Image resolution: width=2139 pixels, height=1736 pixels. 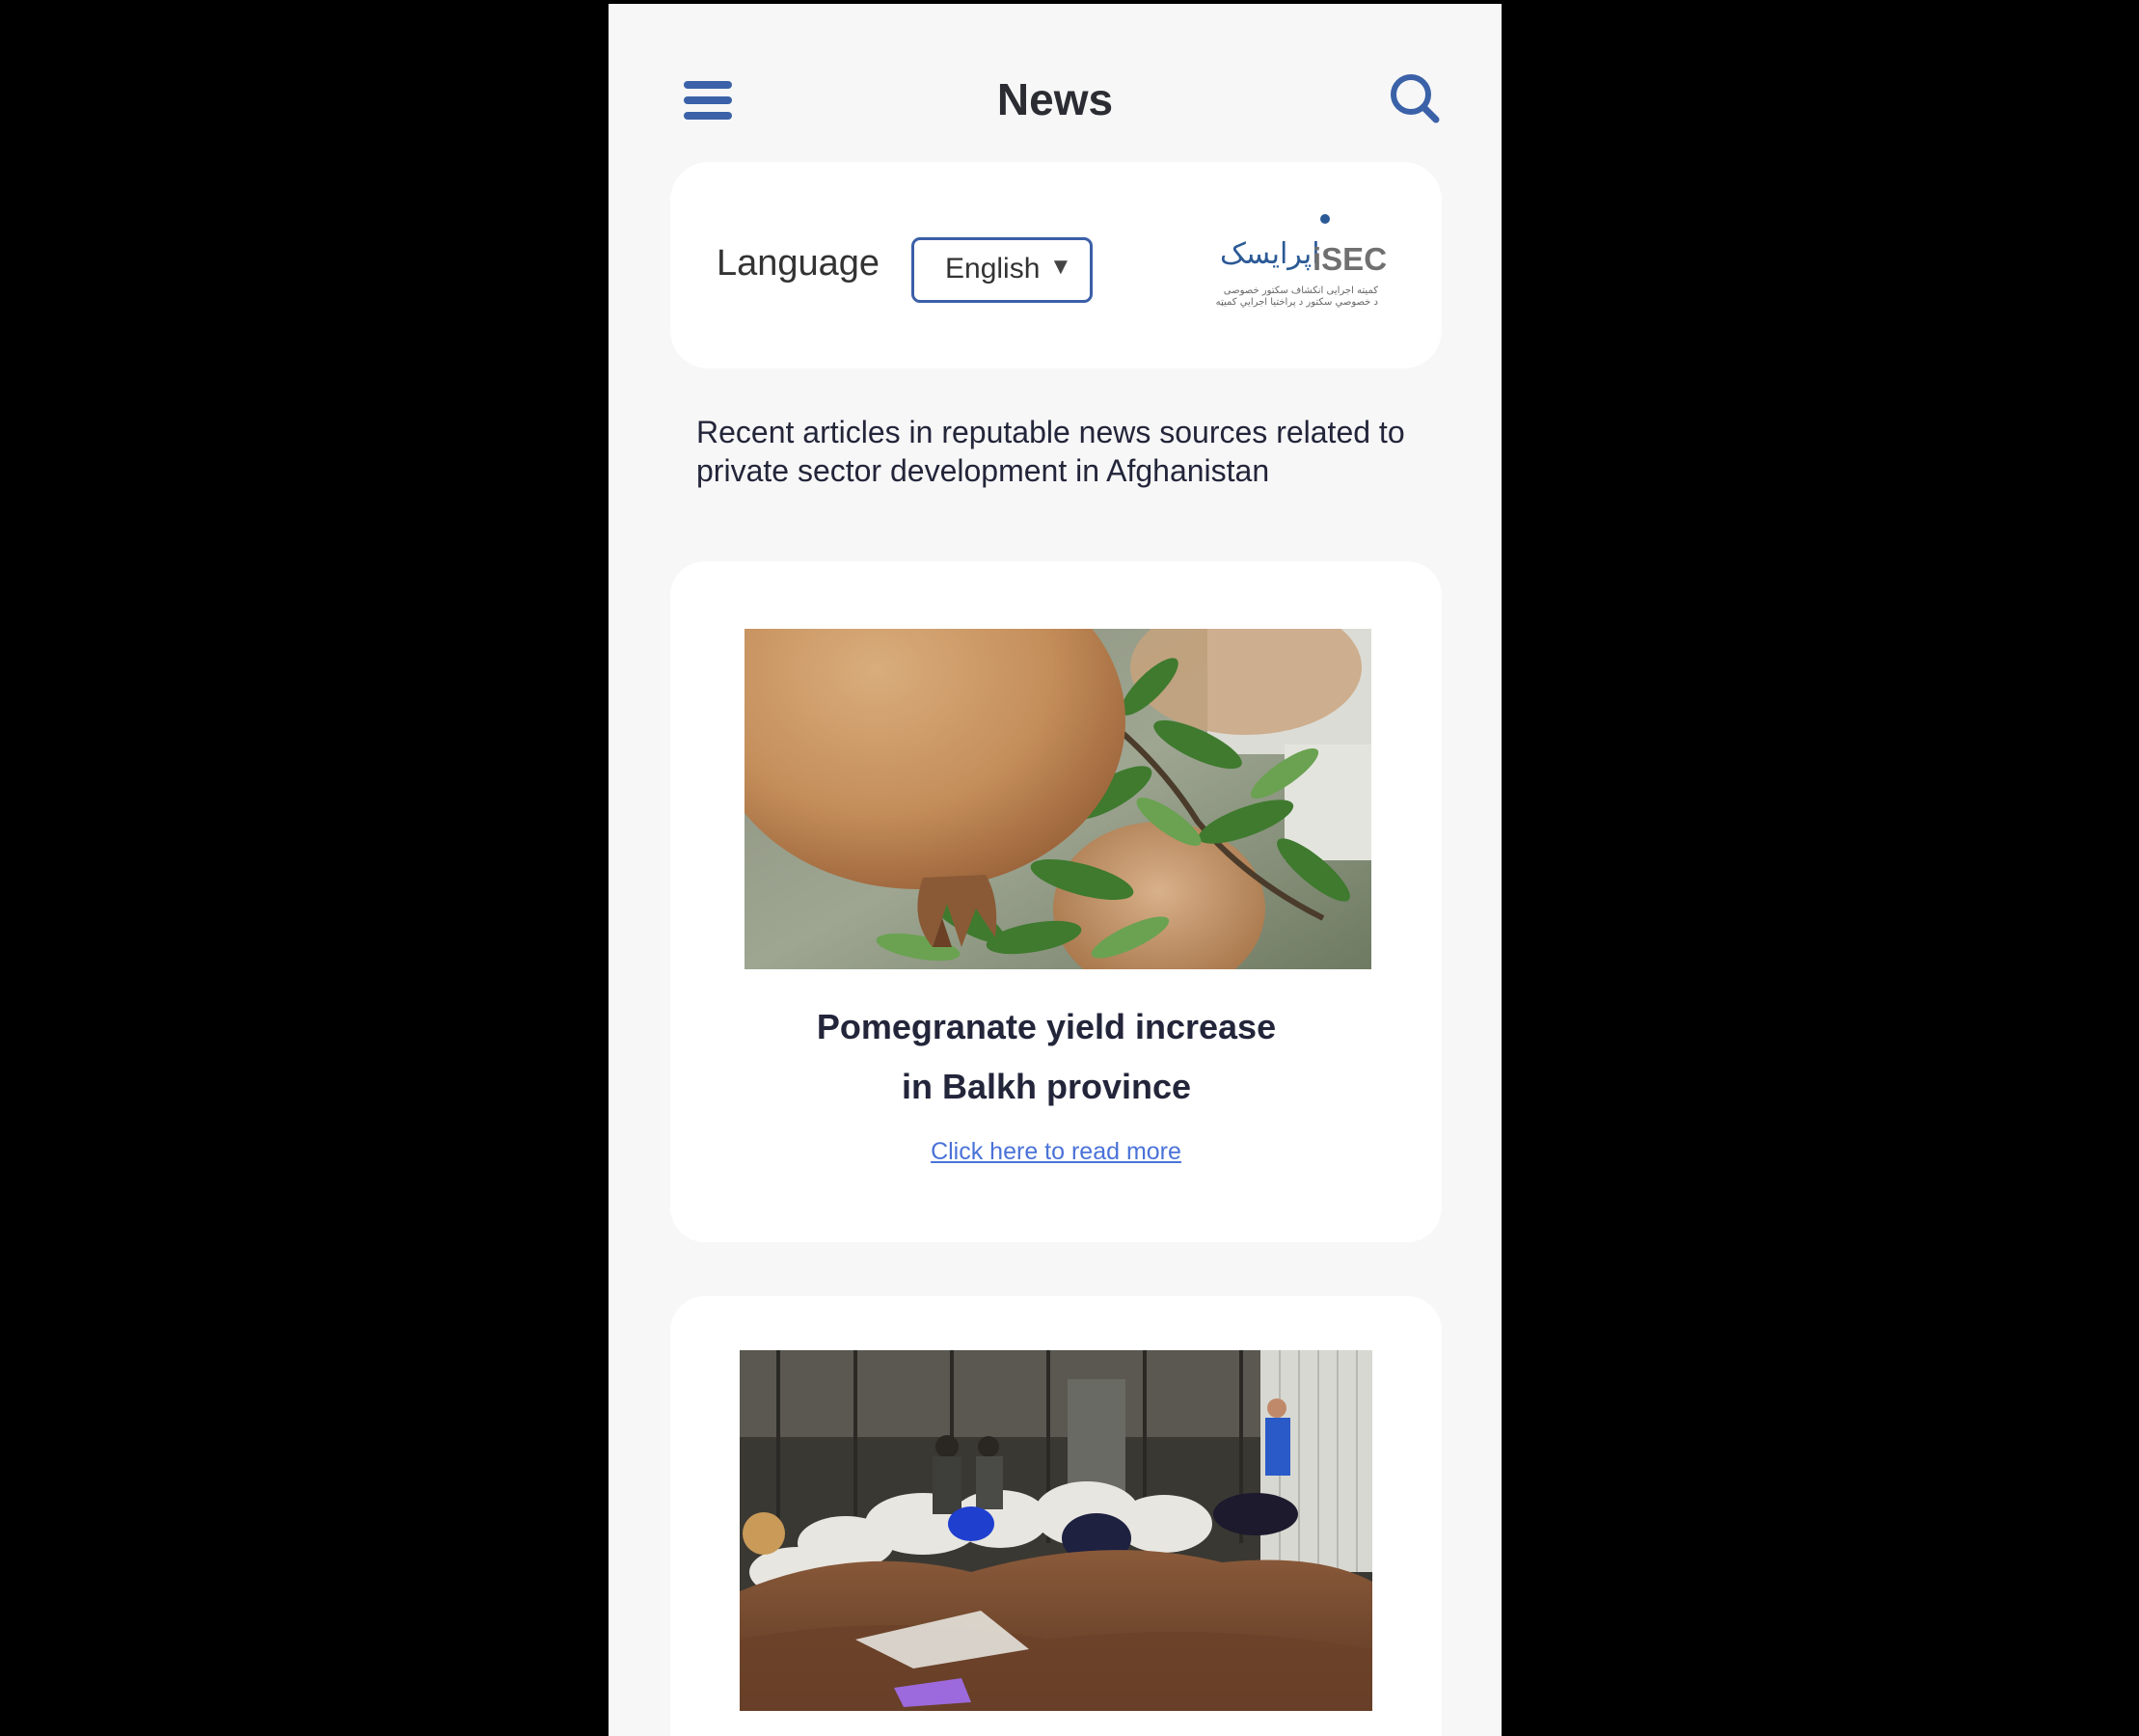 I want to click on article-image-pomegranate, so click(x=1058, y=799).